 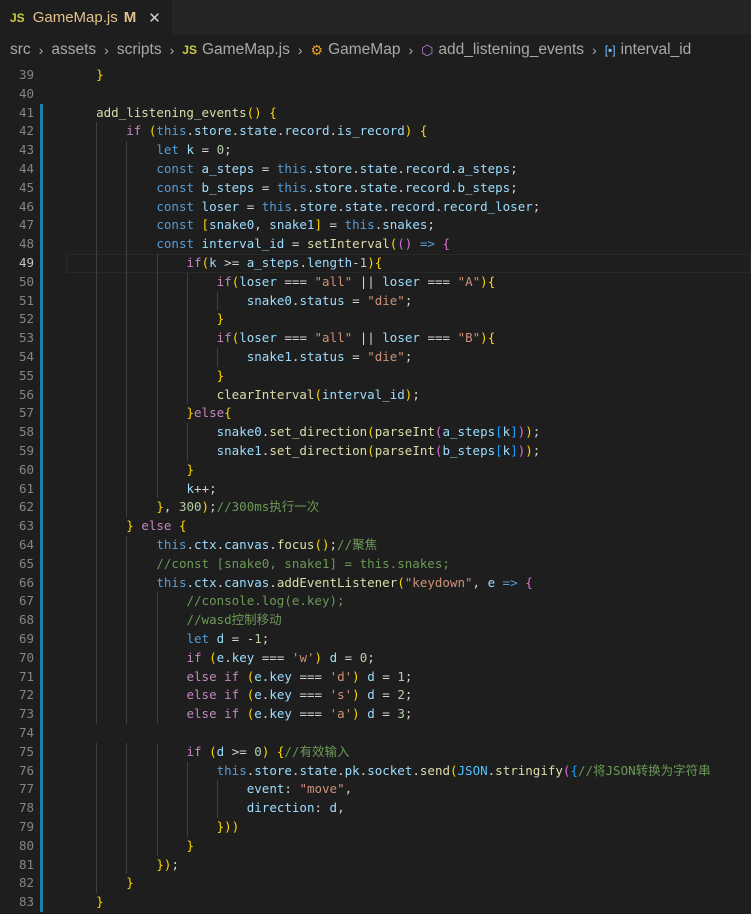 What do you see at coordinates (26, 695) in the screenshot?
I see `line-number: 72` at bounding box center [26, 695].